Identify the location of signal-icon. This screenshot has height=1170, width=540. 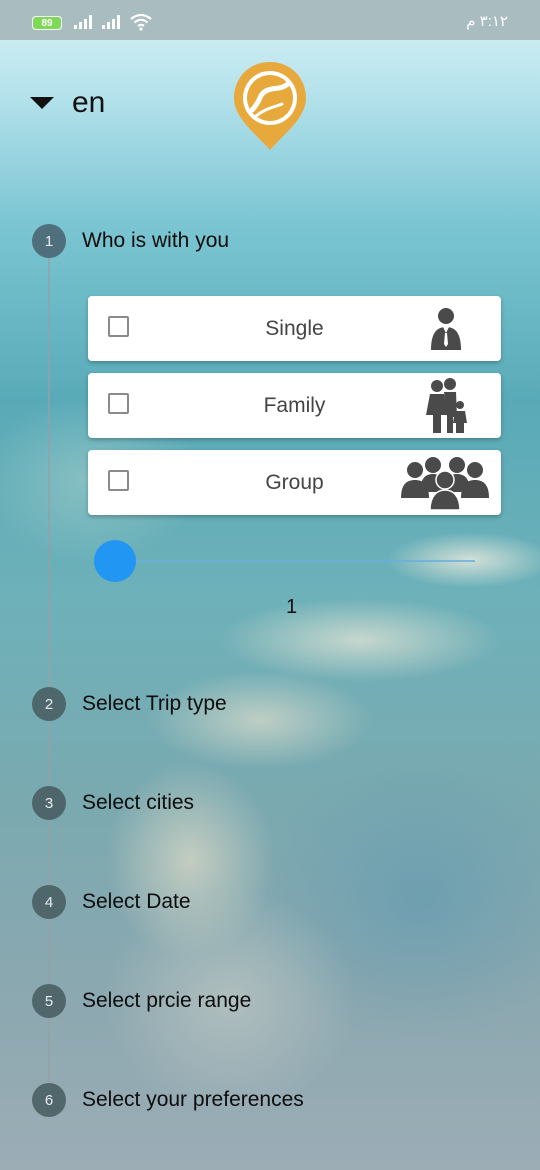
(83, 22).